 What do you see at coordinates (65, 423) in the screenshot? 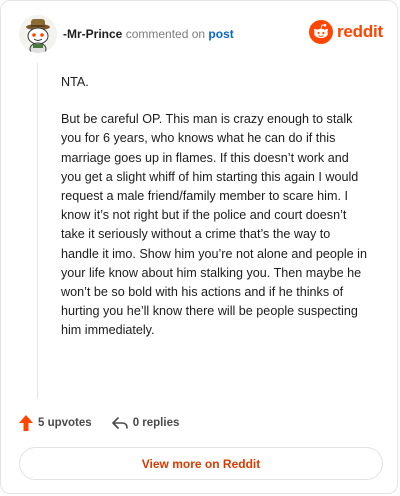
I see `upvote-count: 5 upvotes` at bounding box center [65, 423].